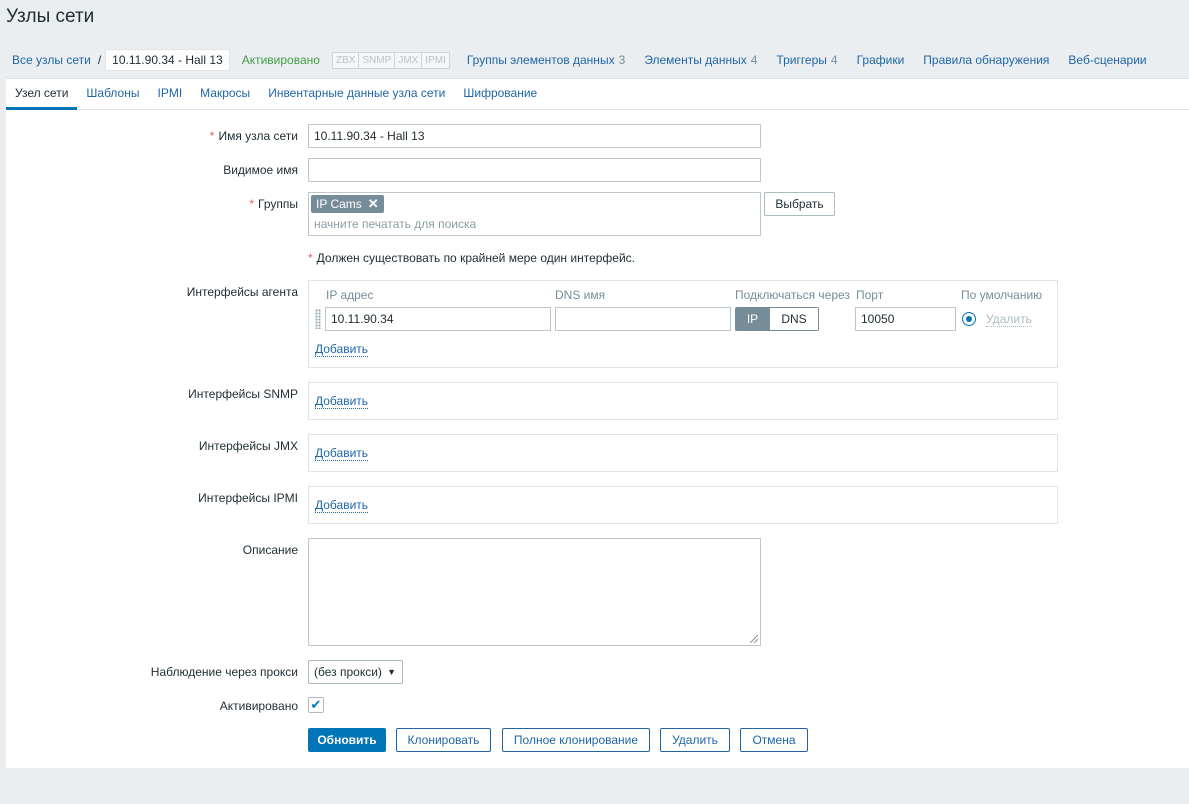 Image resolution: width=1189 pixels, height=804 pixels. I want to click on add-jmx-interface-link: Добавить, so click(342, 453).